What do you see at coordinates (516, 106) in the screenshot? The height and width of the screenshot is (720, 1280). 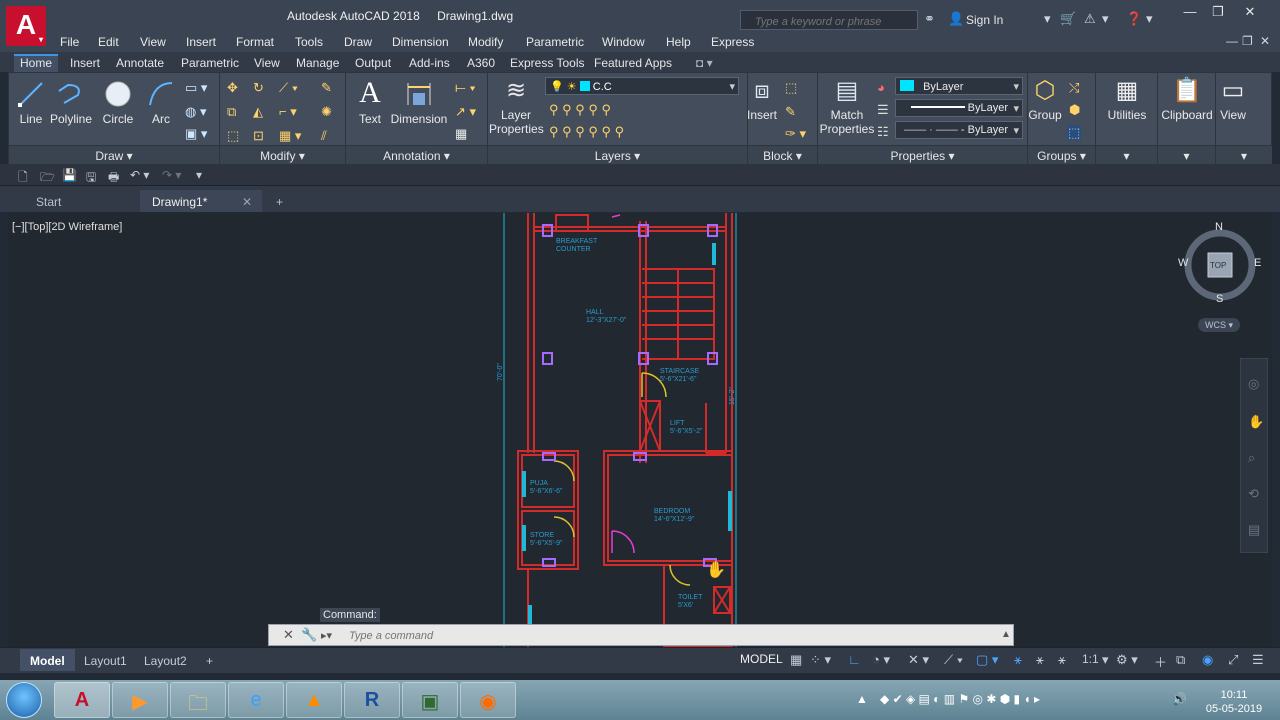 I see `layer-properties-tool: ≋ Layer Properties` at bounding box center [516, 106].